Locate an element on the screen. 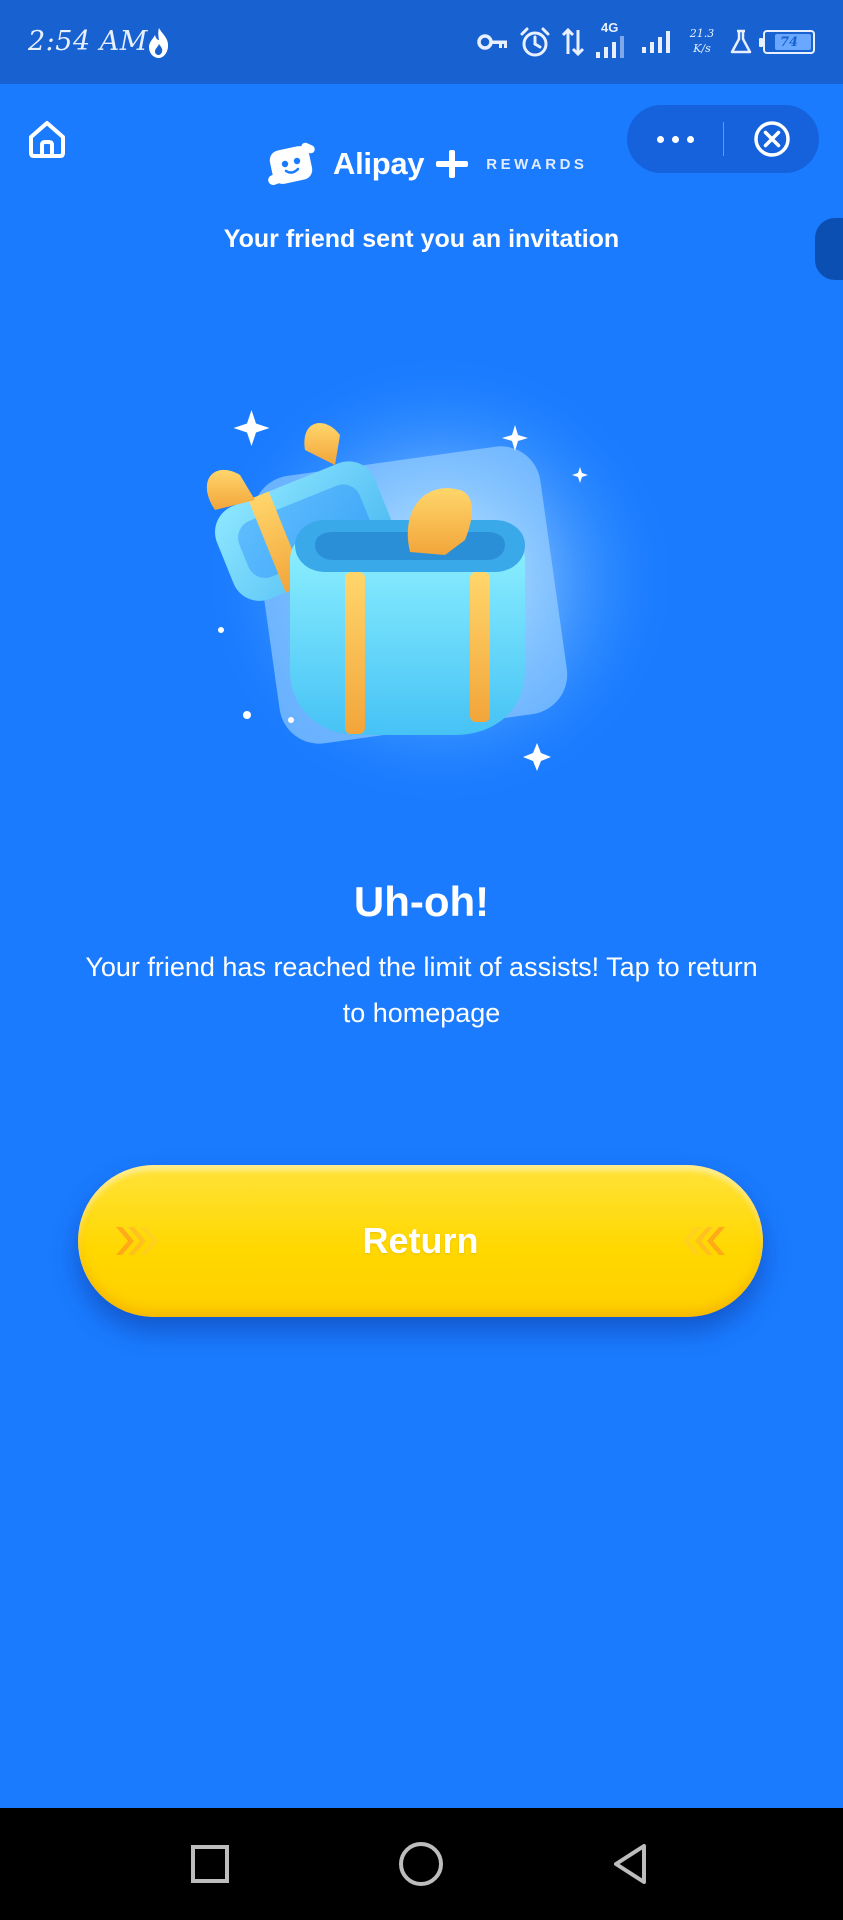  home-circle-icon is located at coordinates (421, 1864).